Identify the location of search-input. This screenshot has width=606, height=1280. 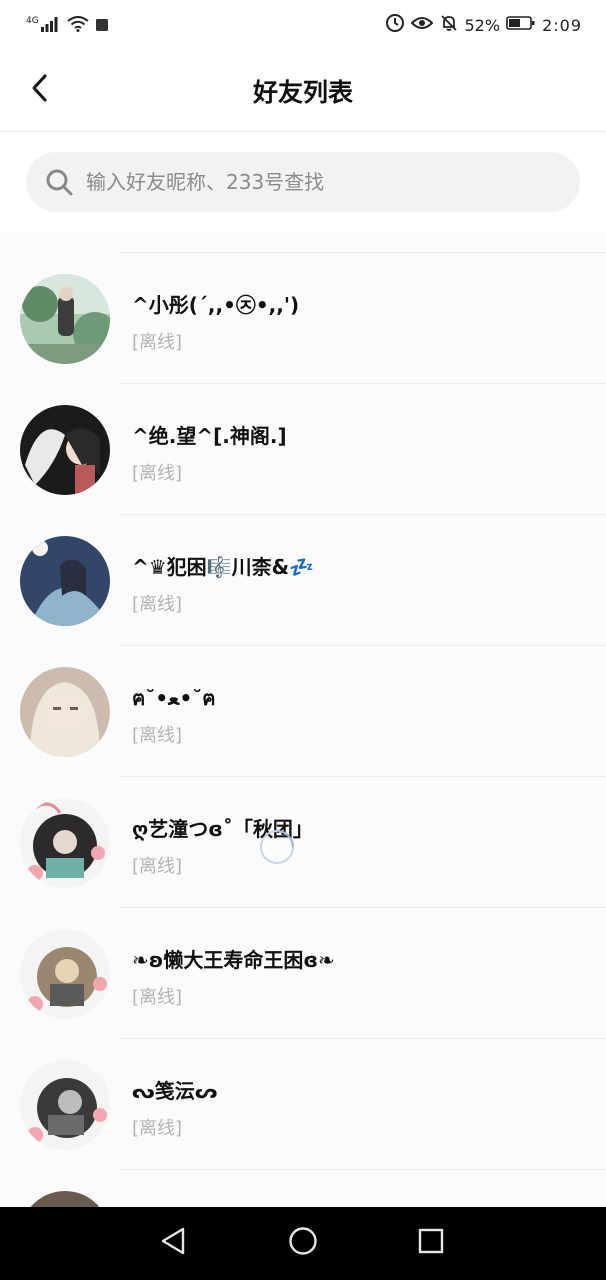
(316, 182).